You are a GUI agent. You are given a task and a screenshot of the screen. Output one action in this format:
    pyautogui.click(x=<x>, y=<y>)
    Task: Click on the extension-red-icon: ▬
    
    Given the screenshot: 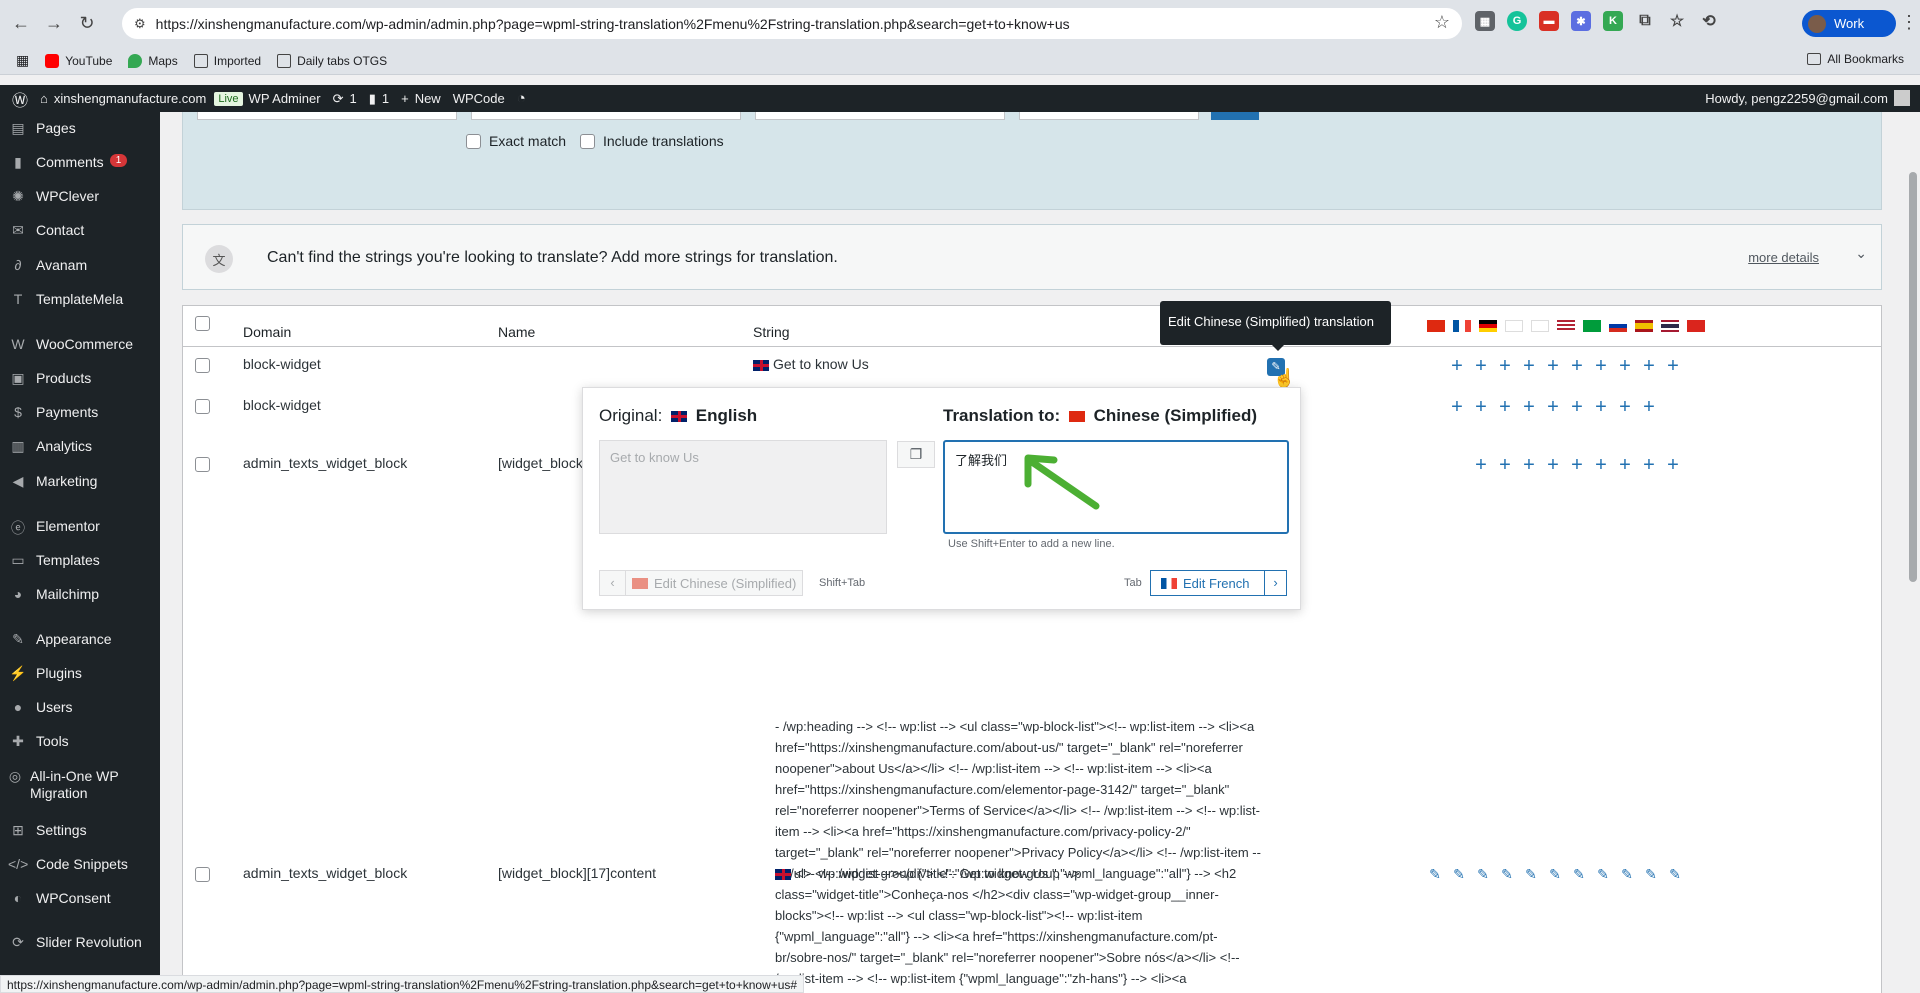 What is the action you would take?
    pyautogui.click(x=1549, y=21)
    